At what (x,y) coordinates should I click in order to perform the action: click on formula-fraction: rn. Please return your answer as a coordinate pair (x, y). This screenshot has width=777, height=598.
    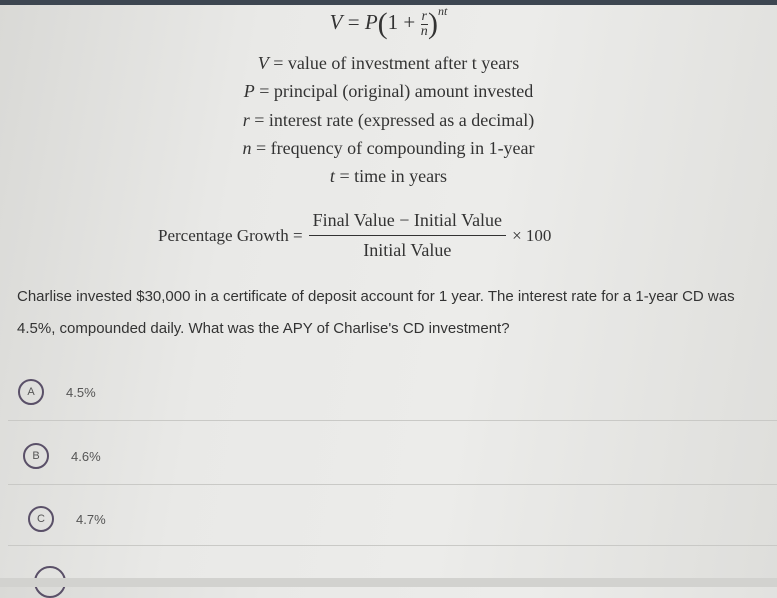
    Looking at the image, I should click on (424, 23).